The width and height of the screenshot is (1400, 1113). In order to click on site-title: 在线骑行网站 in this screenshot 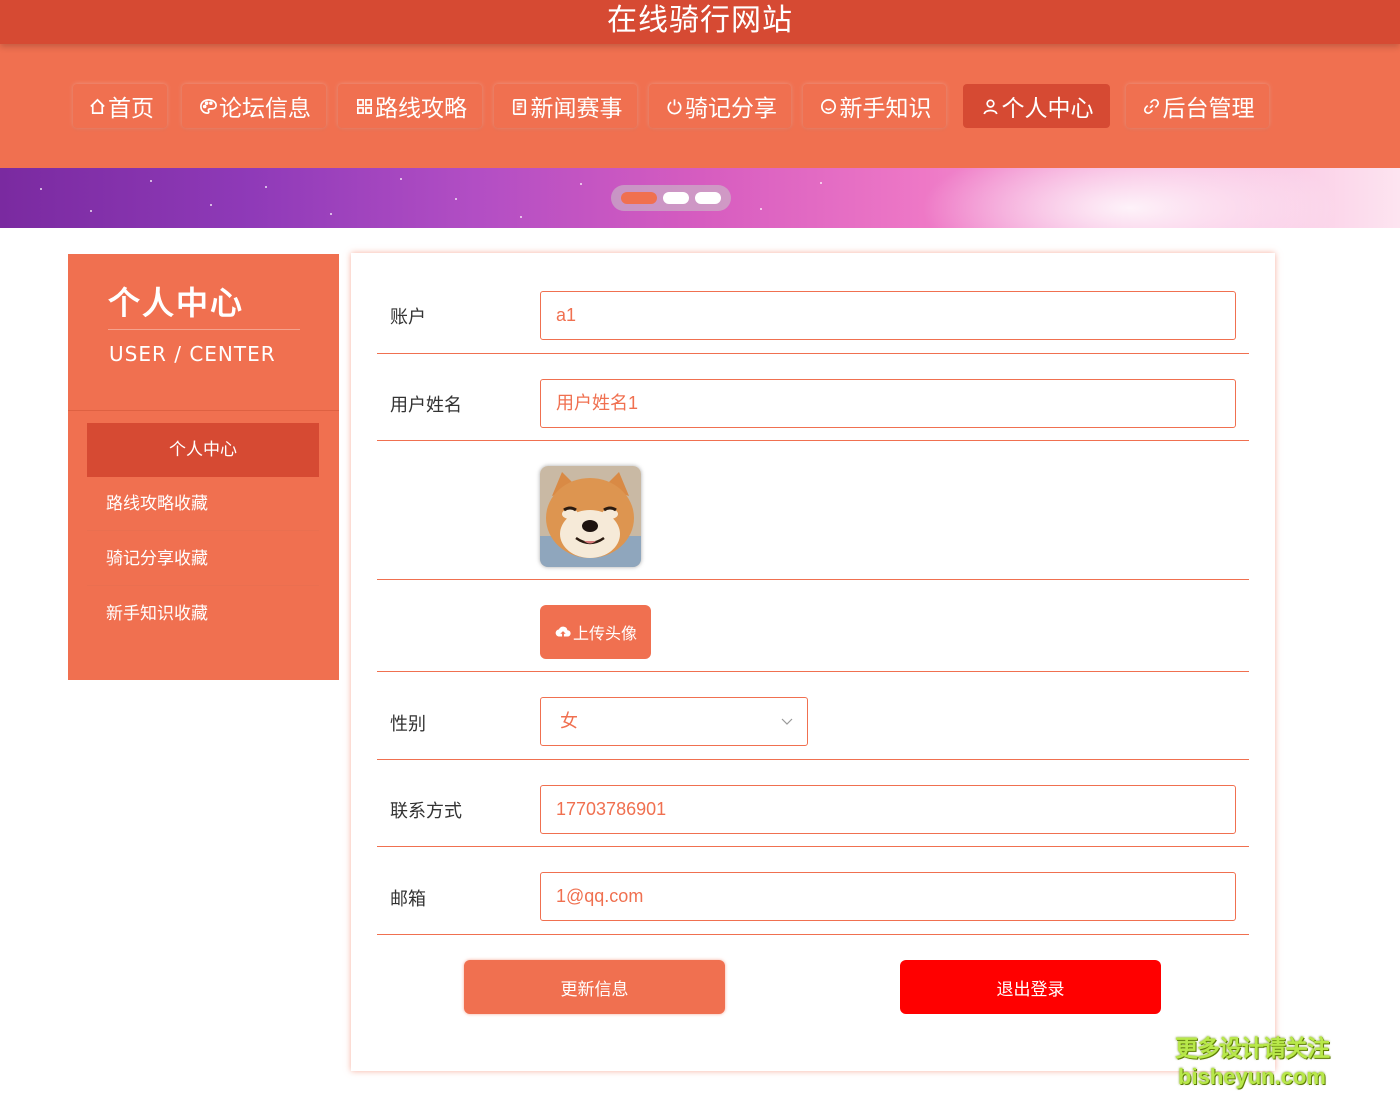, I will do `click(700, 22)`.